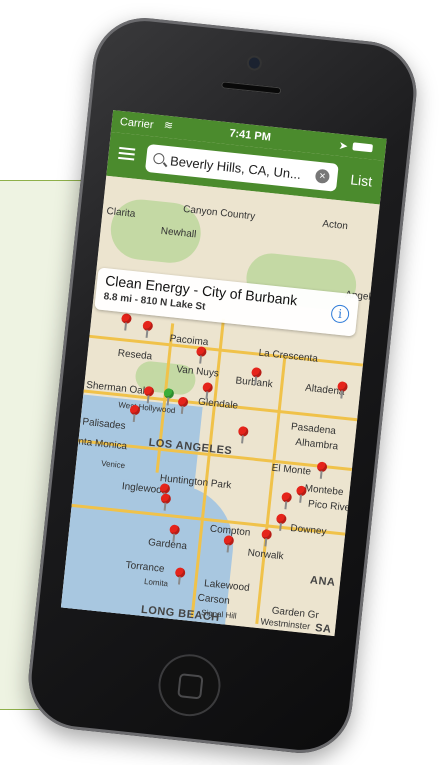 The width and height of the screenshot is (442, 765). I want to click on map-label: Alhambra, so click(316, 444).